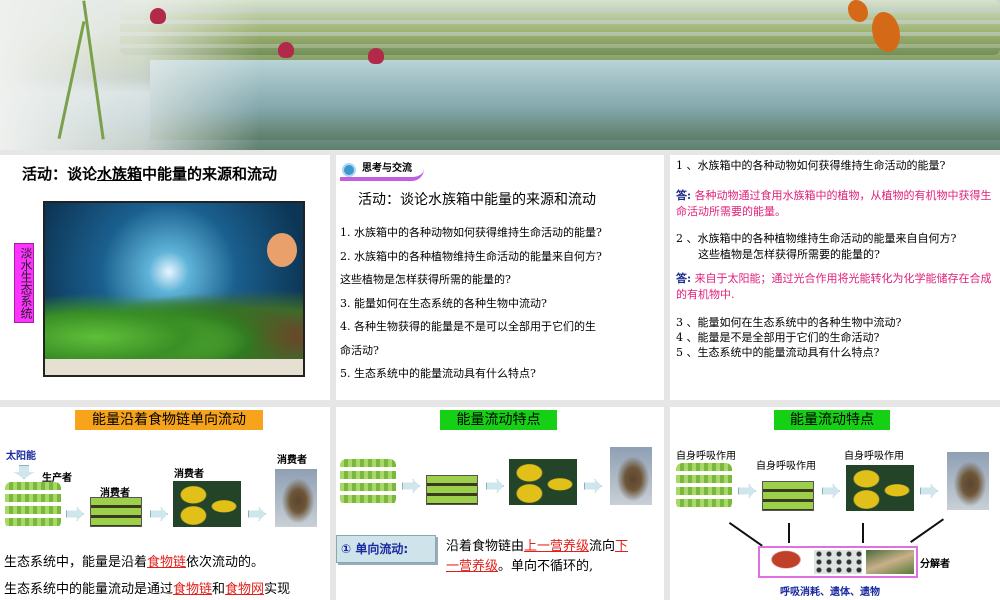 The image size is (1000, 600). I want to click on think-discuss-badge: 思考与交流, so click(382, 171).